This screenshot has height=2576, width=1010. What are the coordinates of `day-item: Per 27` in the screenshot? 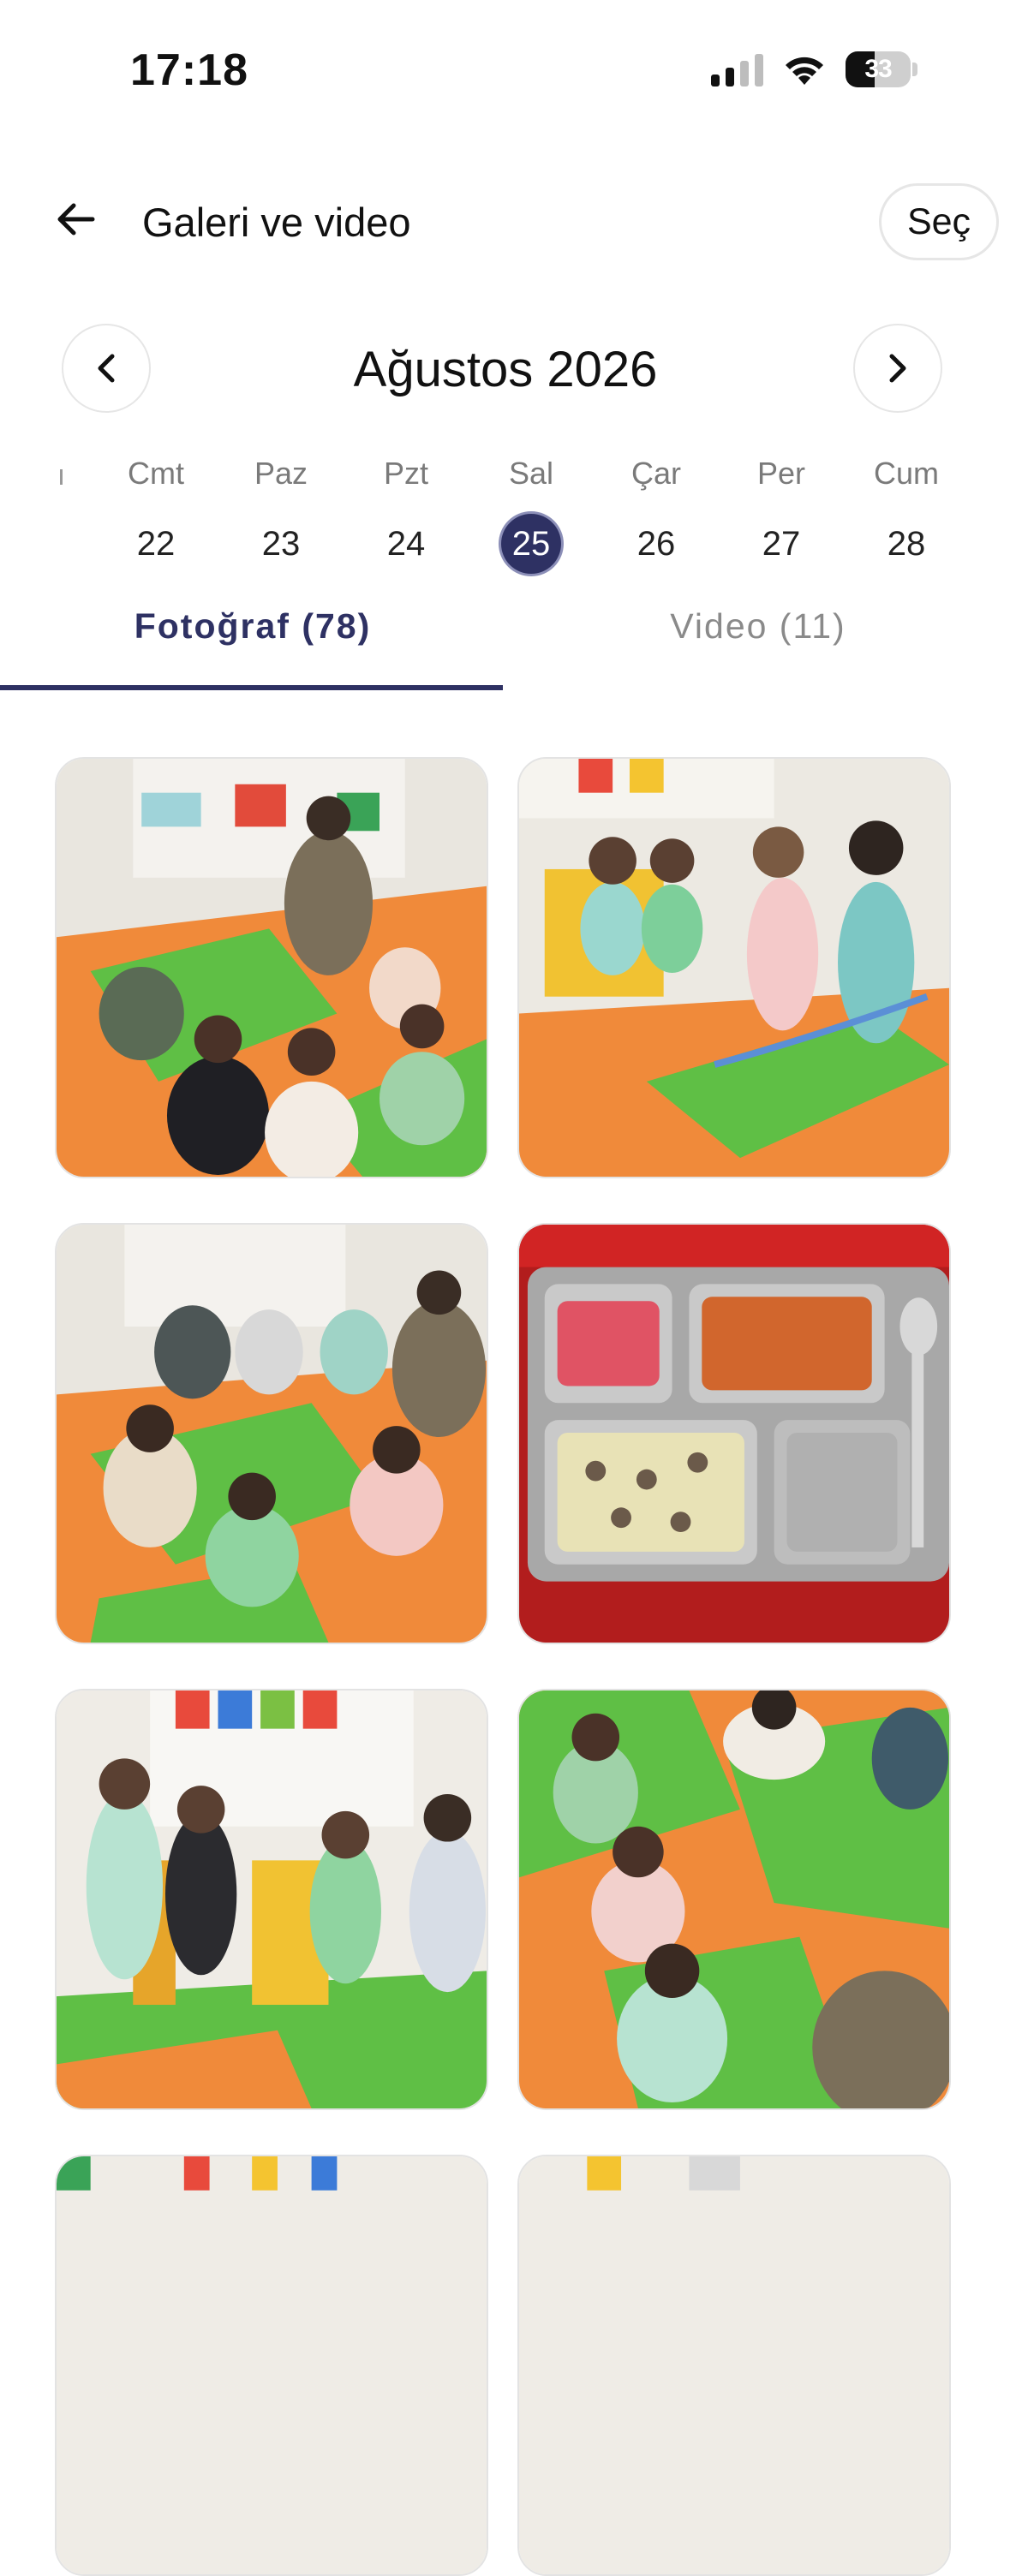 It's located at (781, 513).